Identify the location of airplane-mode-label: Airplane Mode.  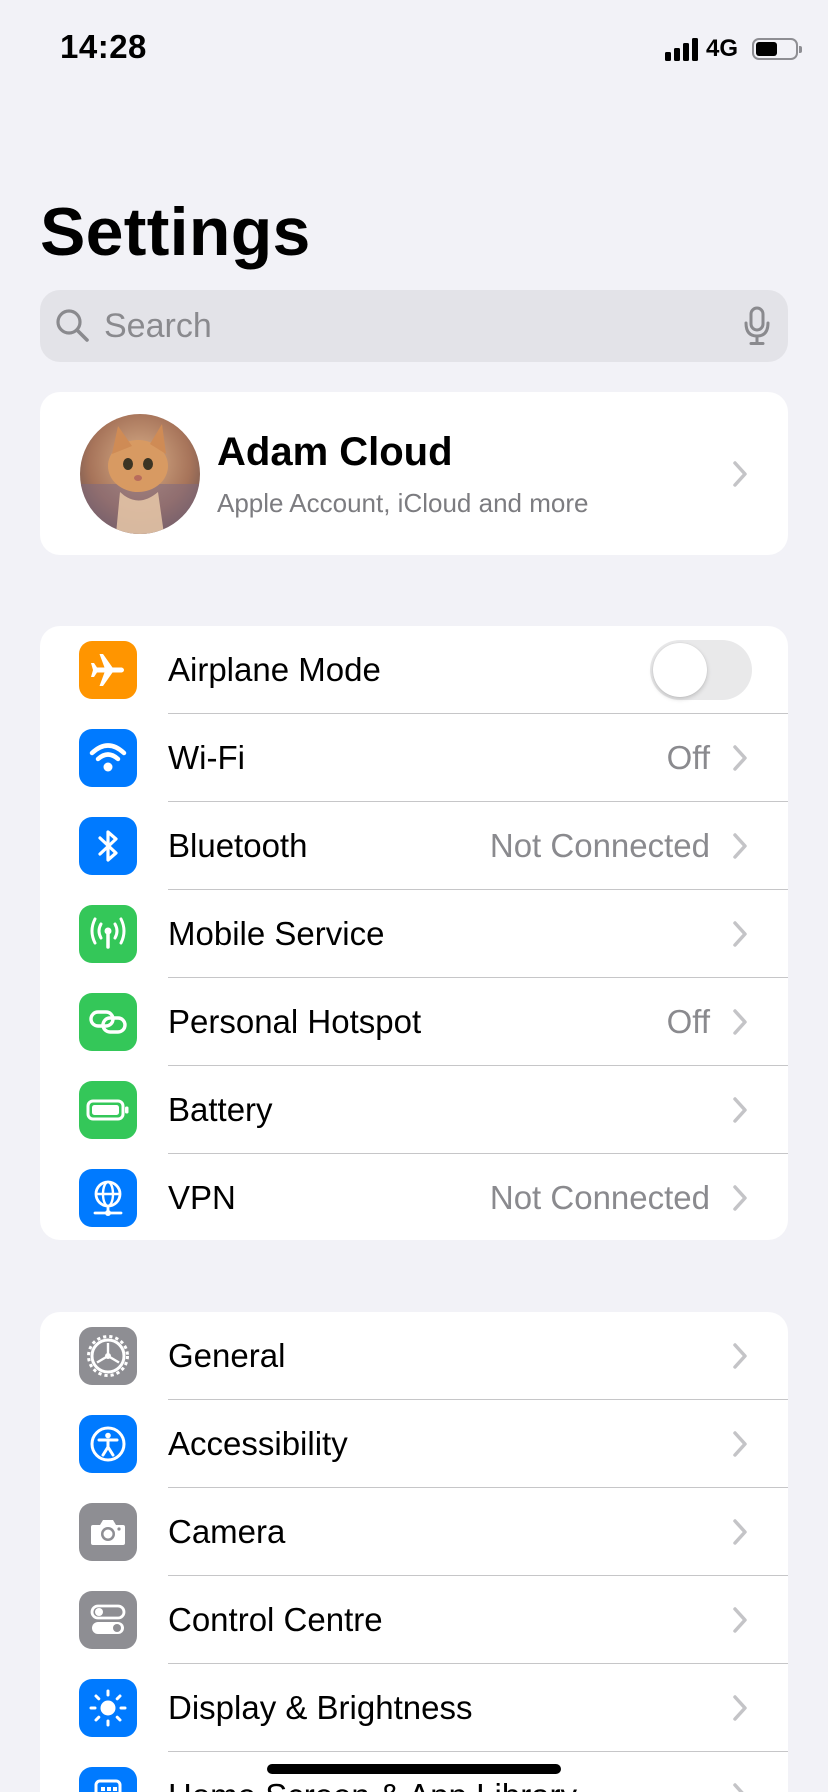
(274, 669).